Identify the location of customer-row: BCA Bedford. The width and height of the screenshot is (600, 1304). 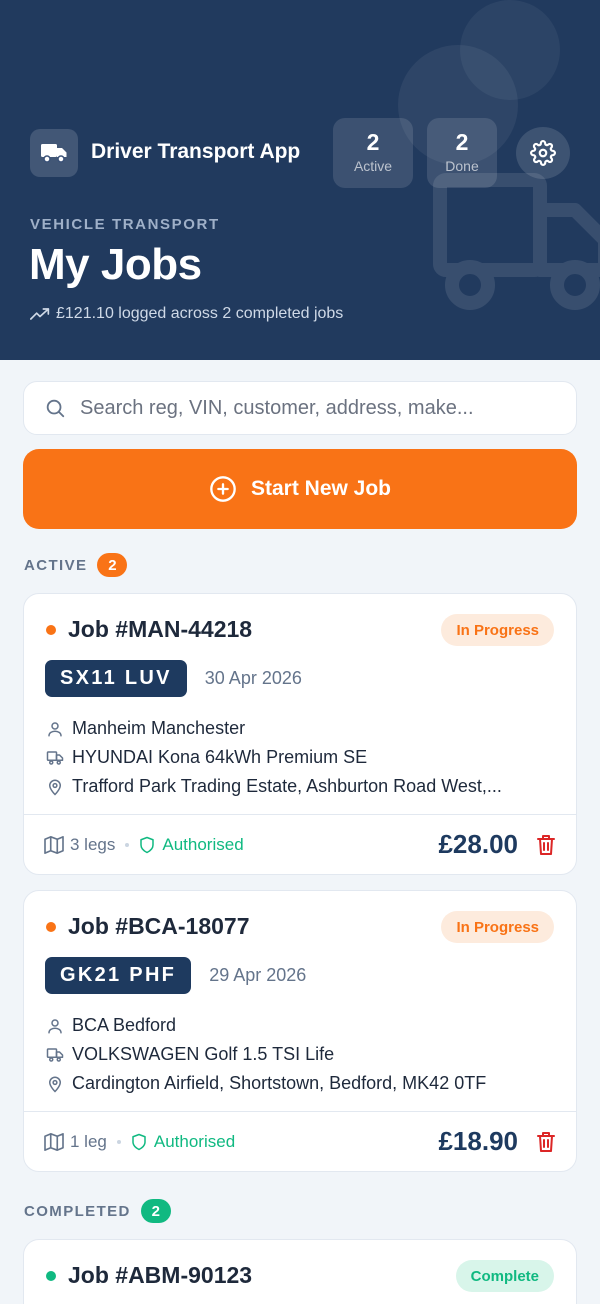
(301, 1025).